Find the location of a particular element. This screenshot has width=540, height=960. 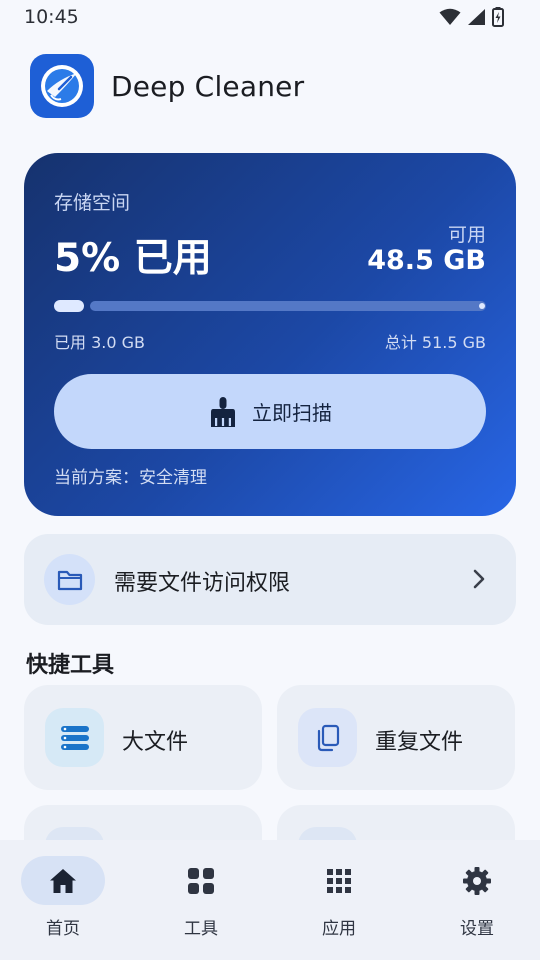

nav-item-tools: 工具 is located at coordinates (201, 901).